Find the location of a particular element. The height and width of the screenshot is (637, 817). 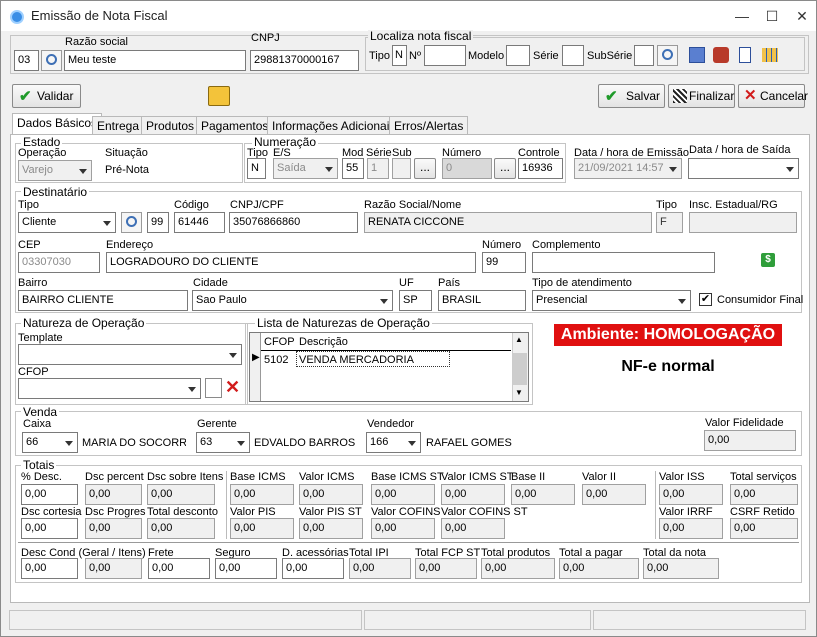

saida-datetime is located at coordinates (743, 168).